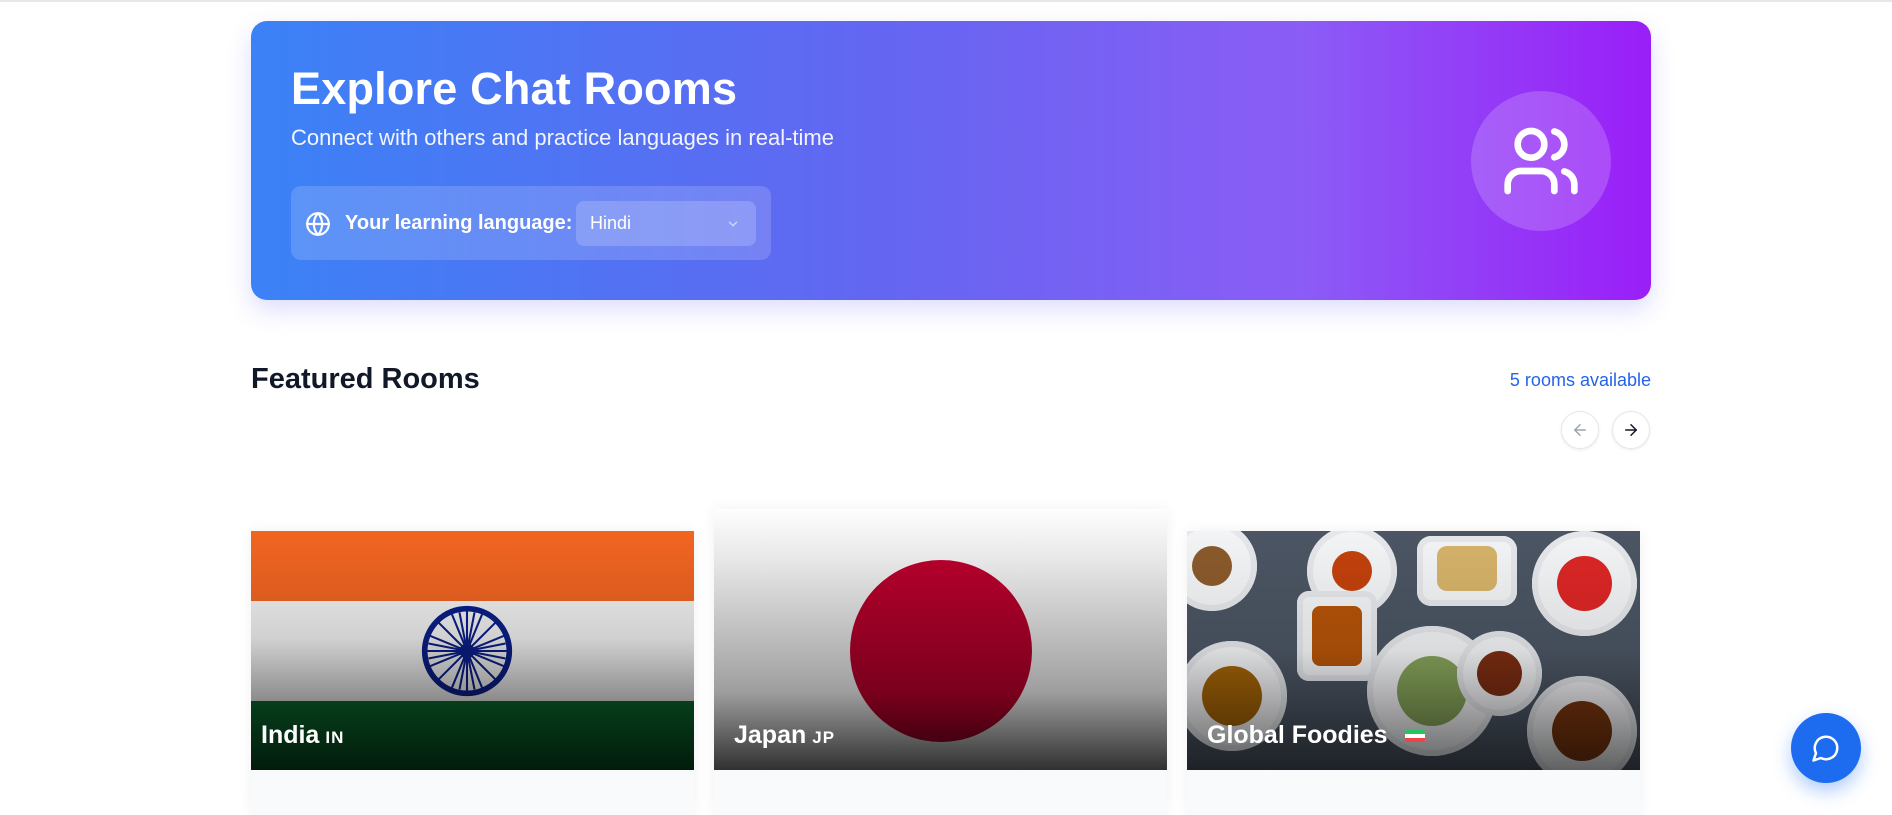 This screenshot has height=815, width=1892. What do you see at coordinates (1580, 380) in the screenshot?
I see `rooms-count: 5 rooms available` at bounding box center [1580, 380].